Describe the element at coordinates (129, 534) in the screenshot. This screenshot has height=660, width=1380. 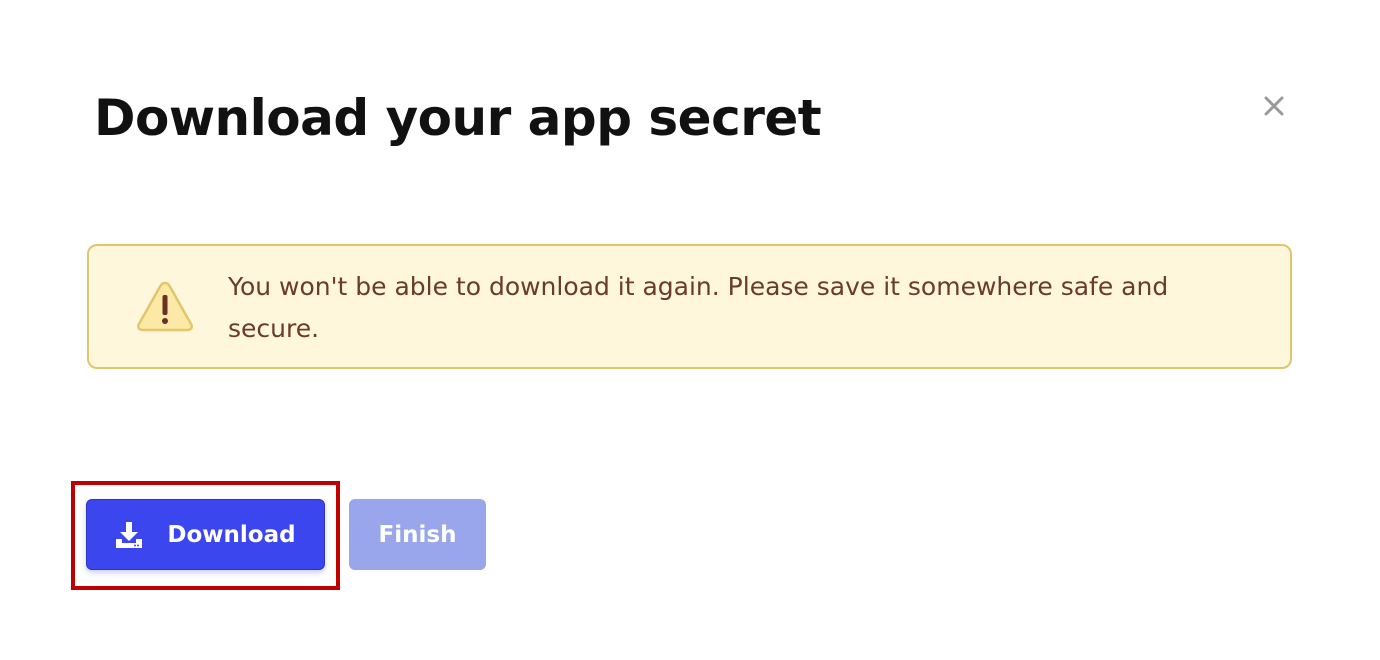
I see `download-icon` at that location.